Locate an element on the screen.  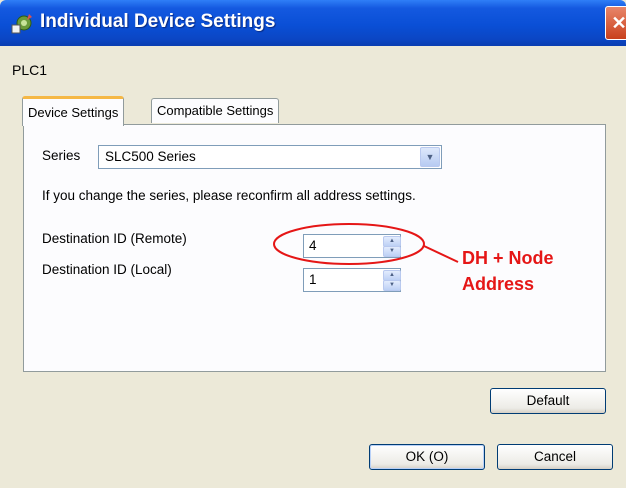
annotation-pointer is located at coordinates (441, 254).